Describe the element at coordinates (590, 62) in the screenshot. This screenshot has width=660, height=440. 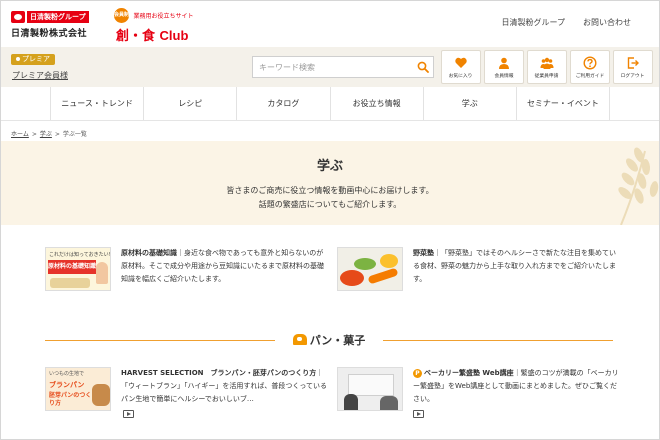
I see `question-icon` at that location.